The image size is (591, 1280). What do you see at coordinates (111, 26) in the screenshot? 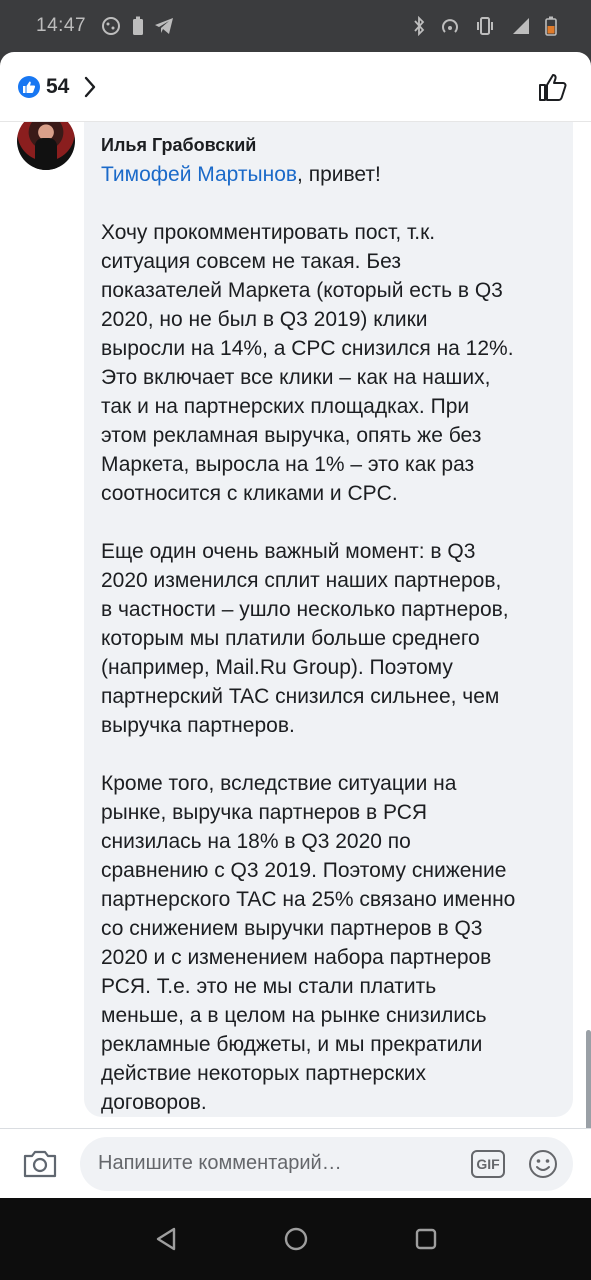
I see `cookie-icon` at bounding box center [111, 26].